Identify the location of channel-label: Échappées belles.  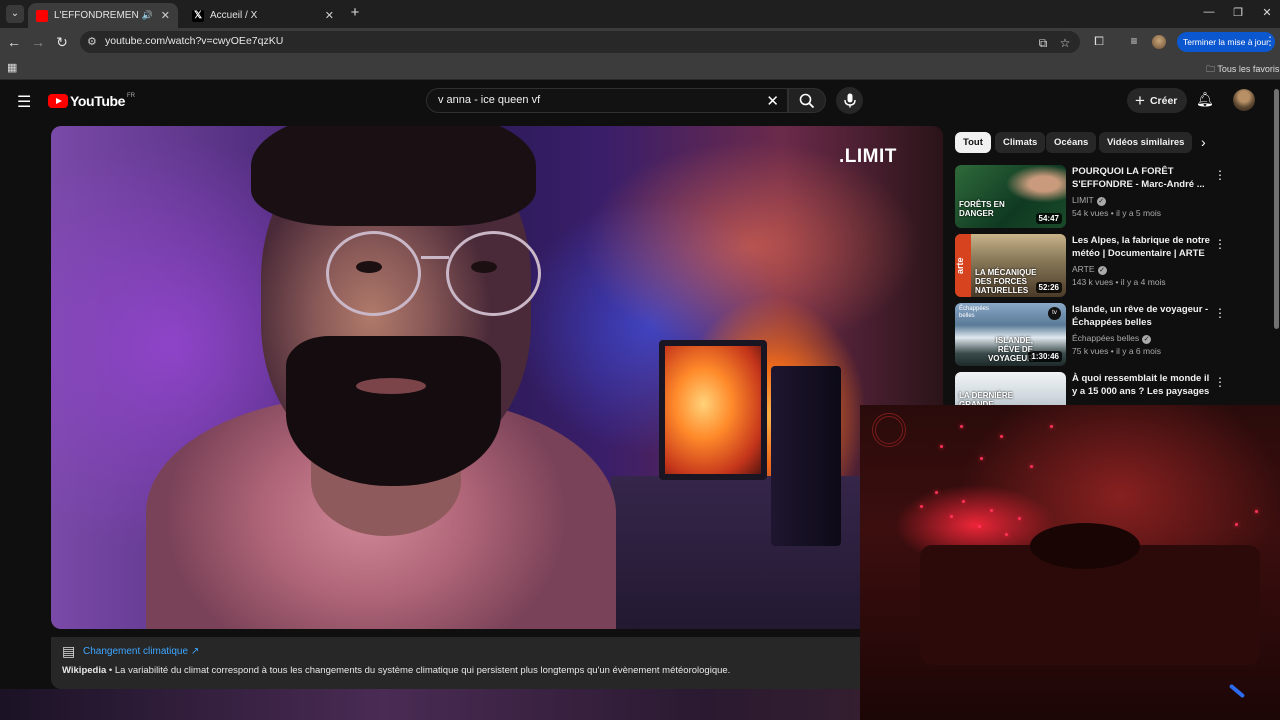
(1106, 338).